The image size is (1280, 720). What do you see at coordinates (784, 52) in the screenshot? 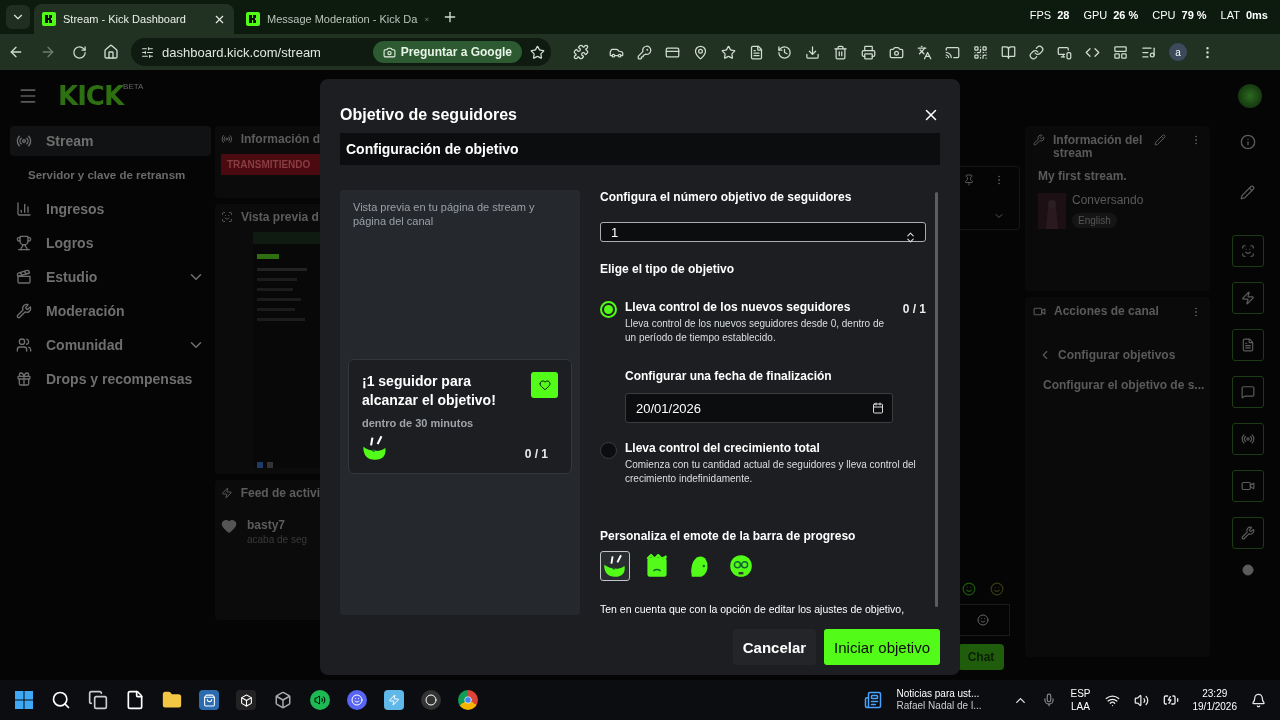
I see `history-icon` at bounding box center [784, 52].